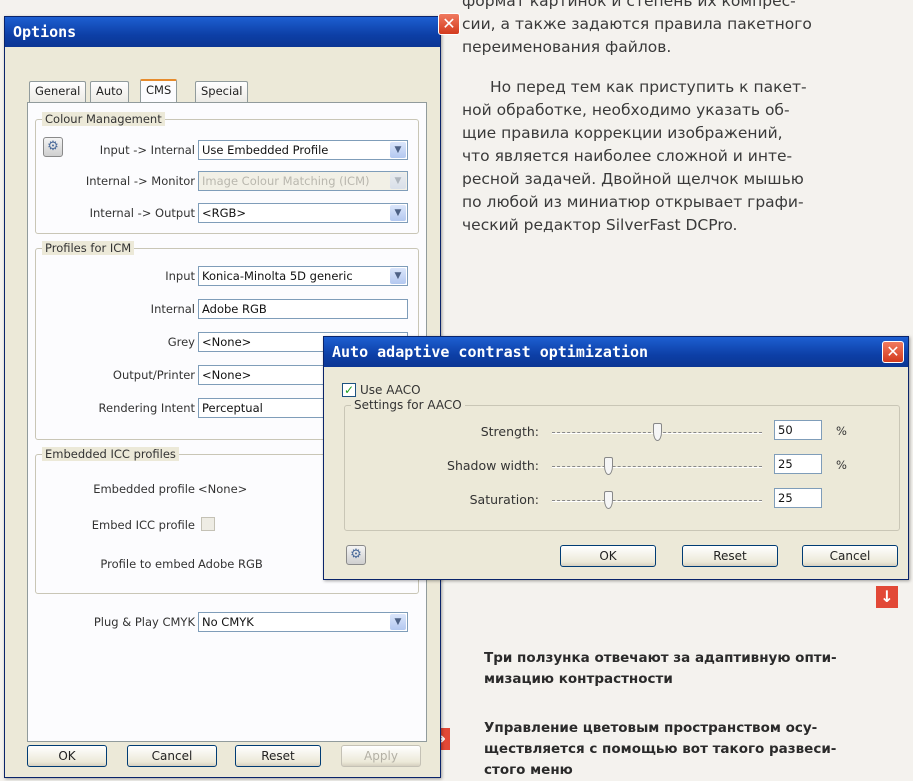  I want to click on profile-input-label: Input, so click(180, 276).